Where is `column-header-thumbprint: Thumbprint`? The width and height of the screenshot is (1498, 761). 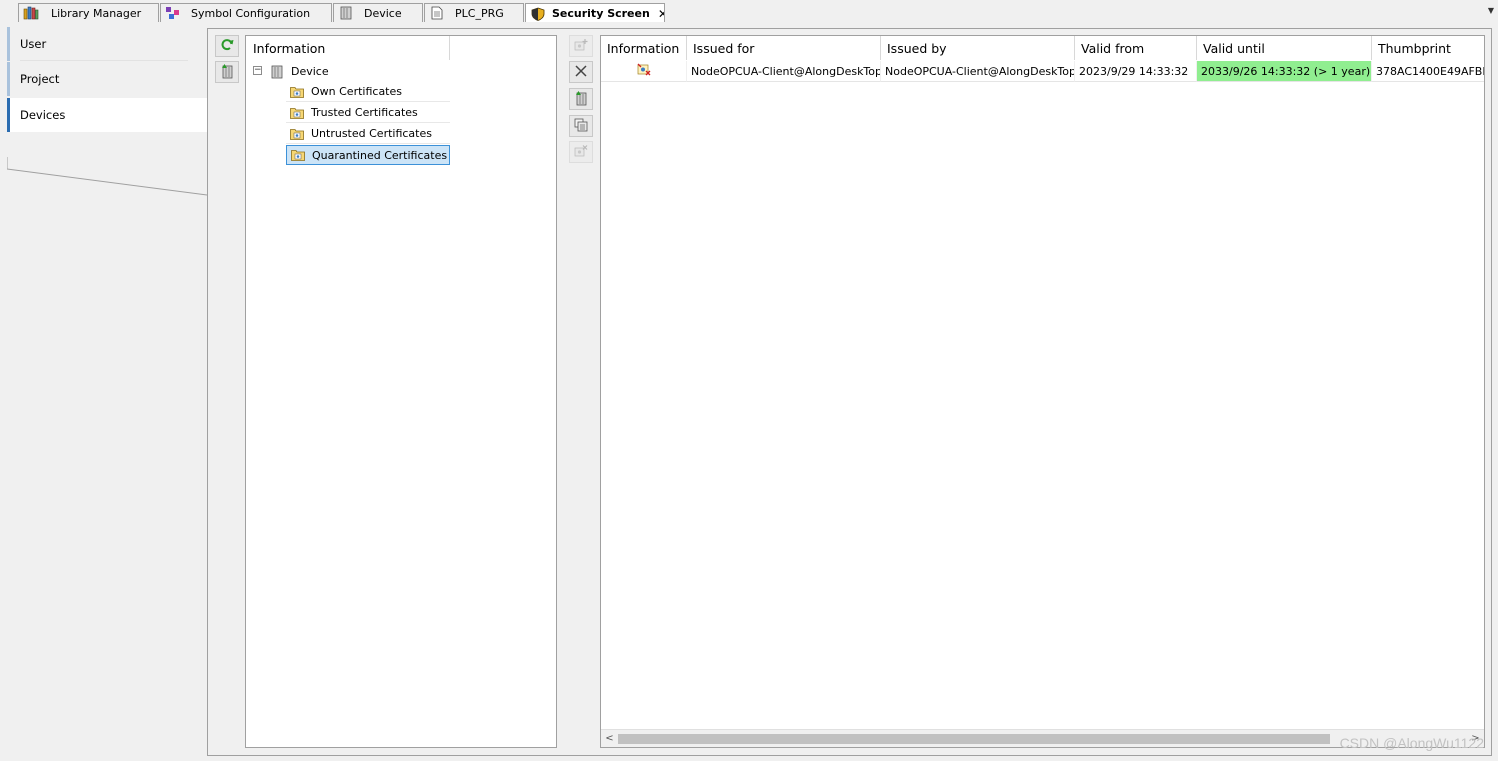
column-header-thumbprint: Thumbprint is located at coordinates (1428, 48).